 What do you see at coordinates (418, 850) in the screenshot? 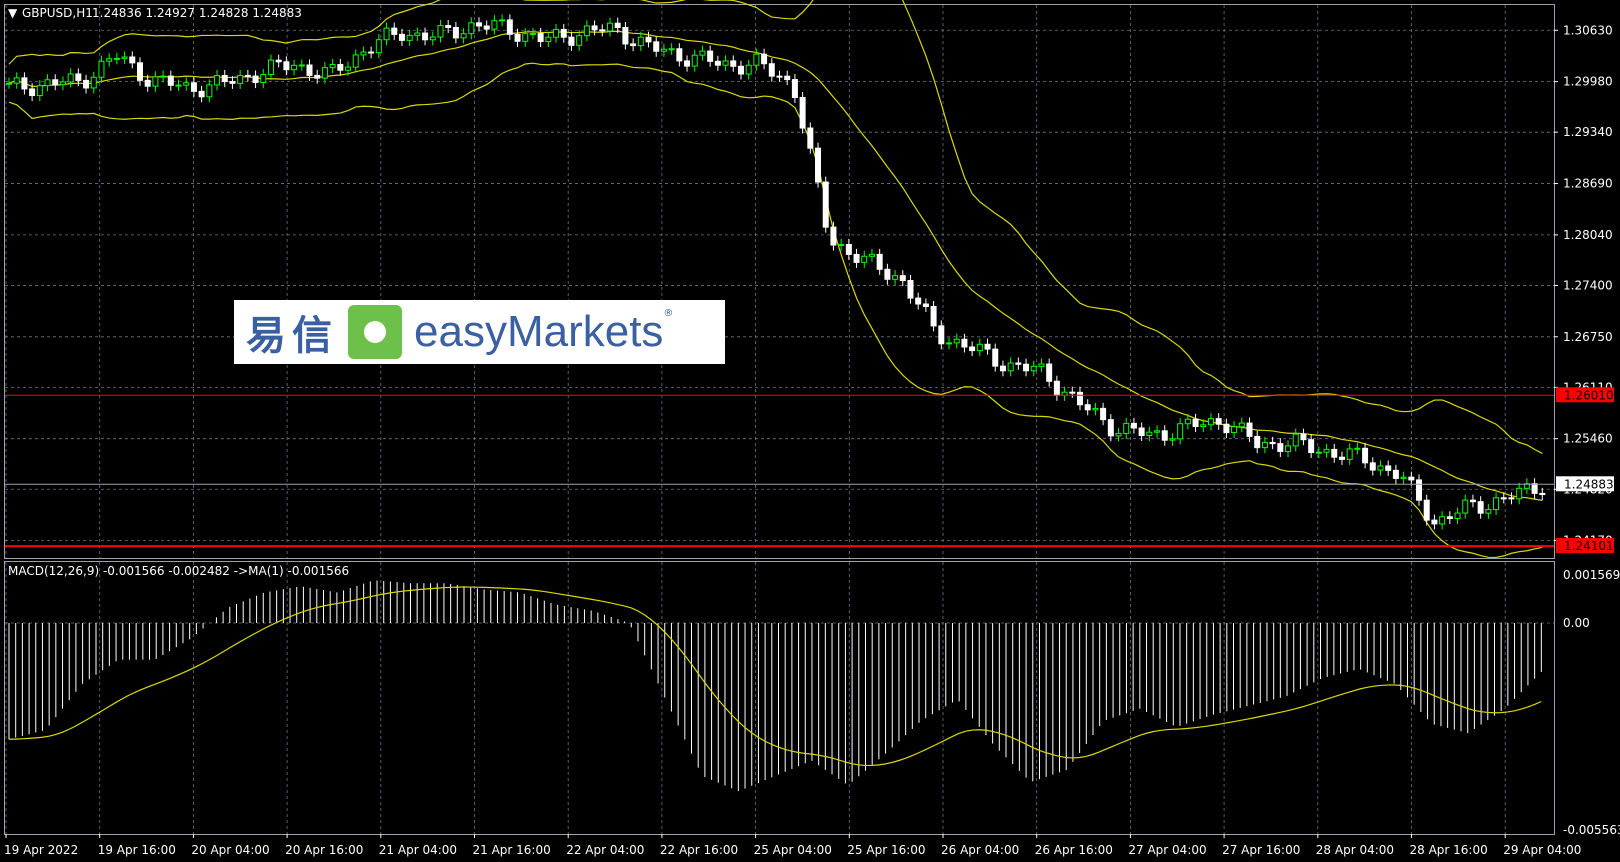
I see `time-tick-label: 21 Apr 04:00` at bounding box center [418, 850].